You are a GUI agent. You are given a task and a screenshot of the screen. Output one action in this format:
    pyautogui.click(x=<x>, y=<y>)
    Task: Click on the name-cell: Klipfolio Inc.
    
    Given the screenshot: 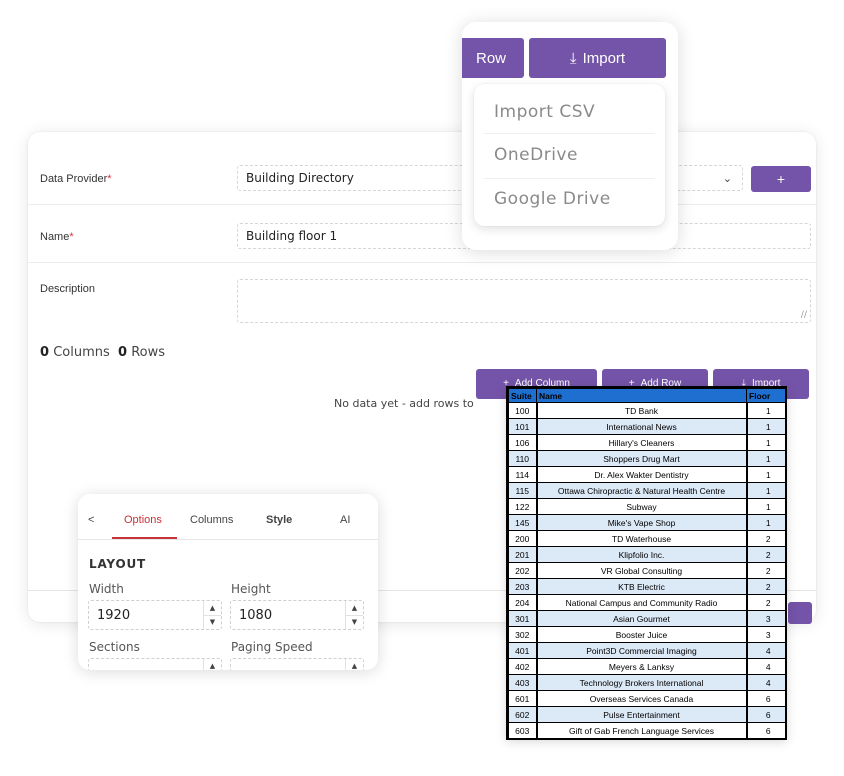 What is the action you would take?
    pyautogui.click(x=641, y=554)
    